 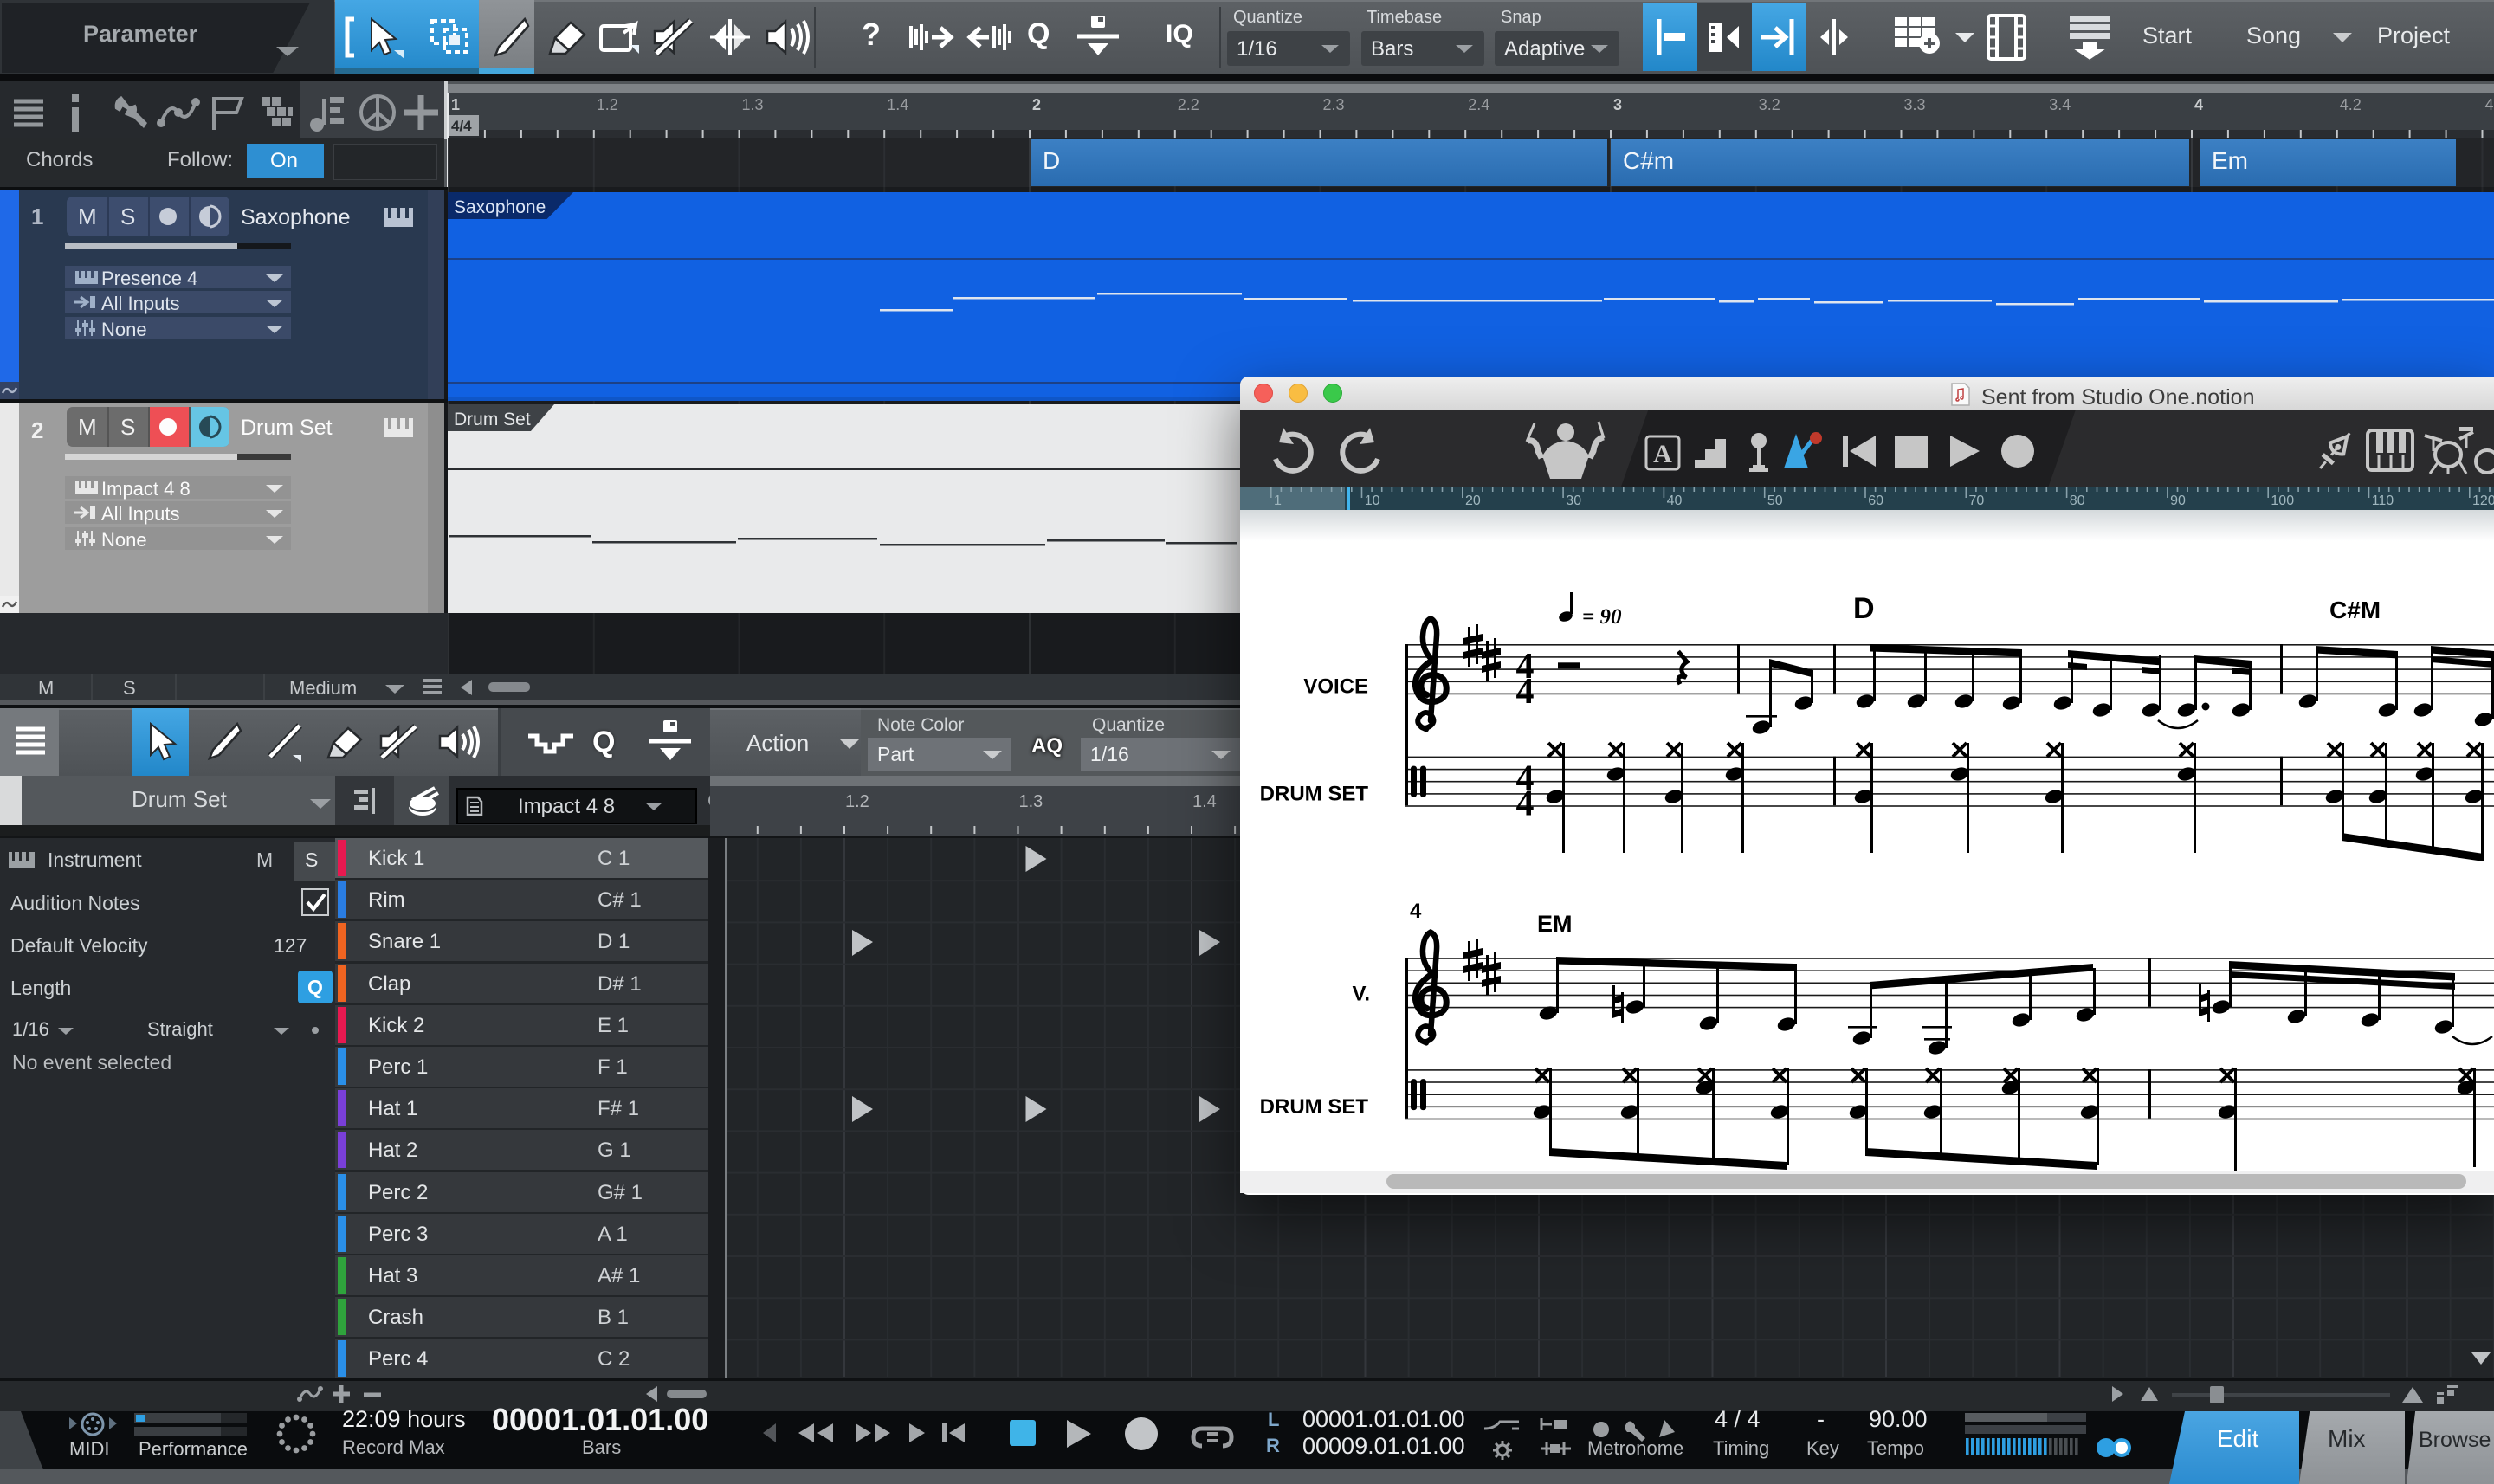 What do you see at coordinates (1864, 608) in the screenshot?
I see `svg-text: D` at bounding box center [1864, 608].